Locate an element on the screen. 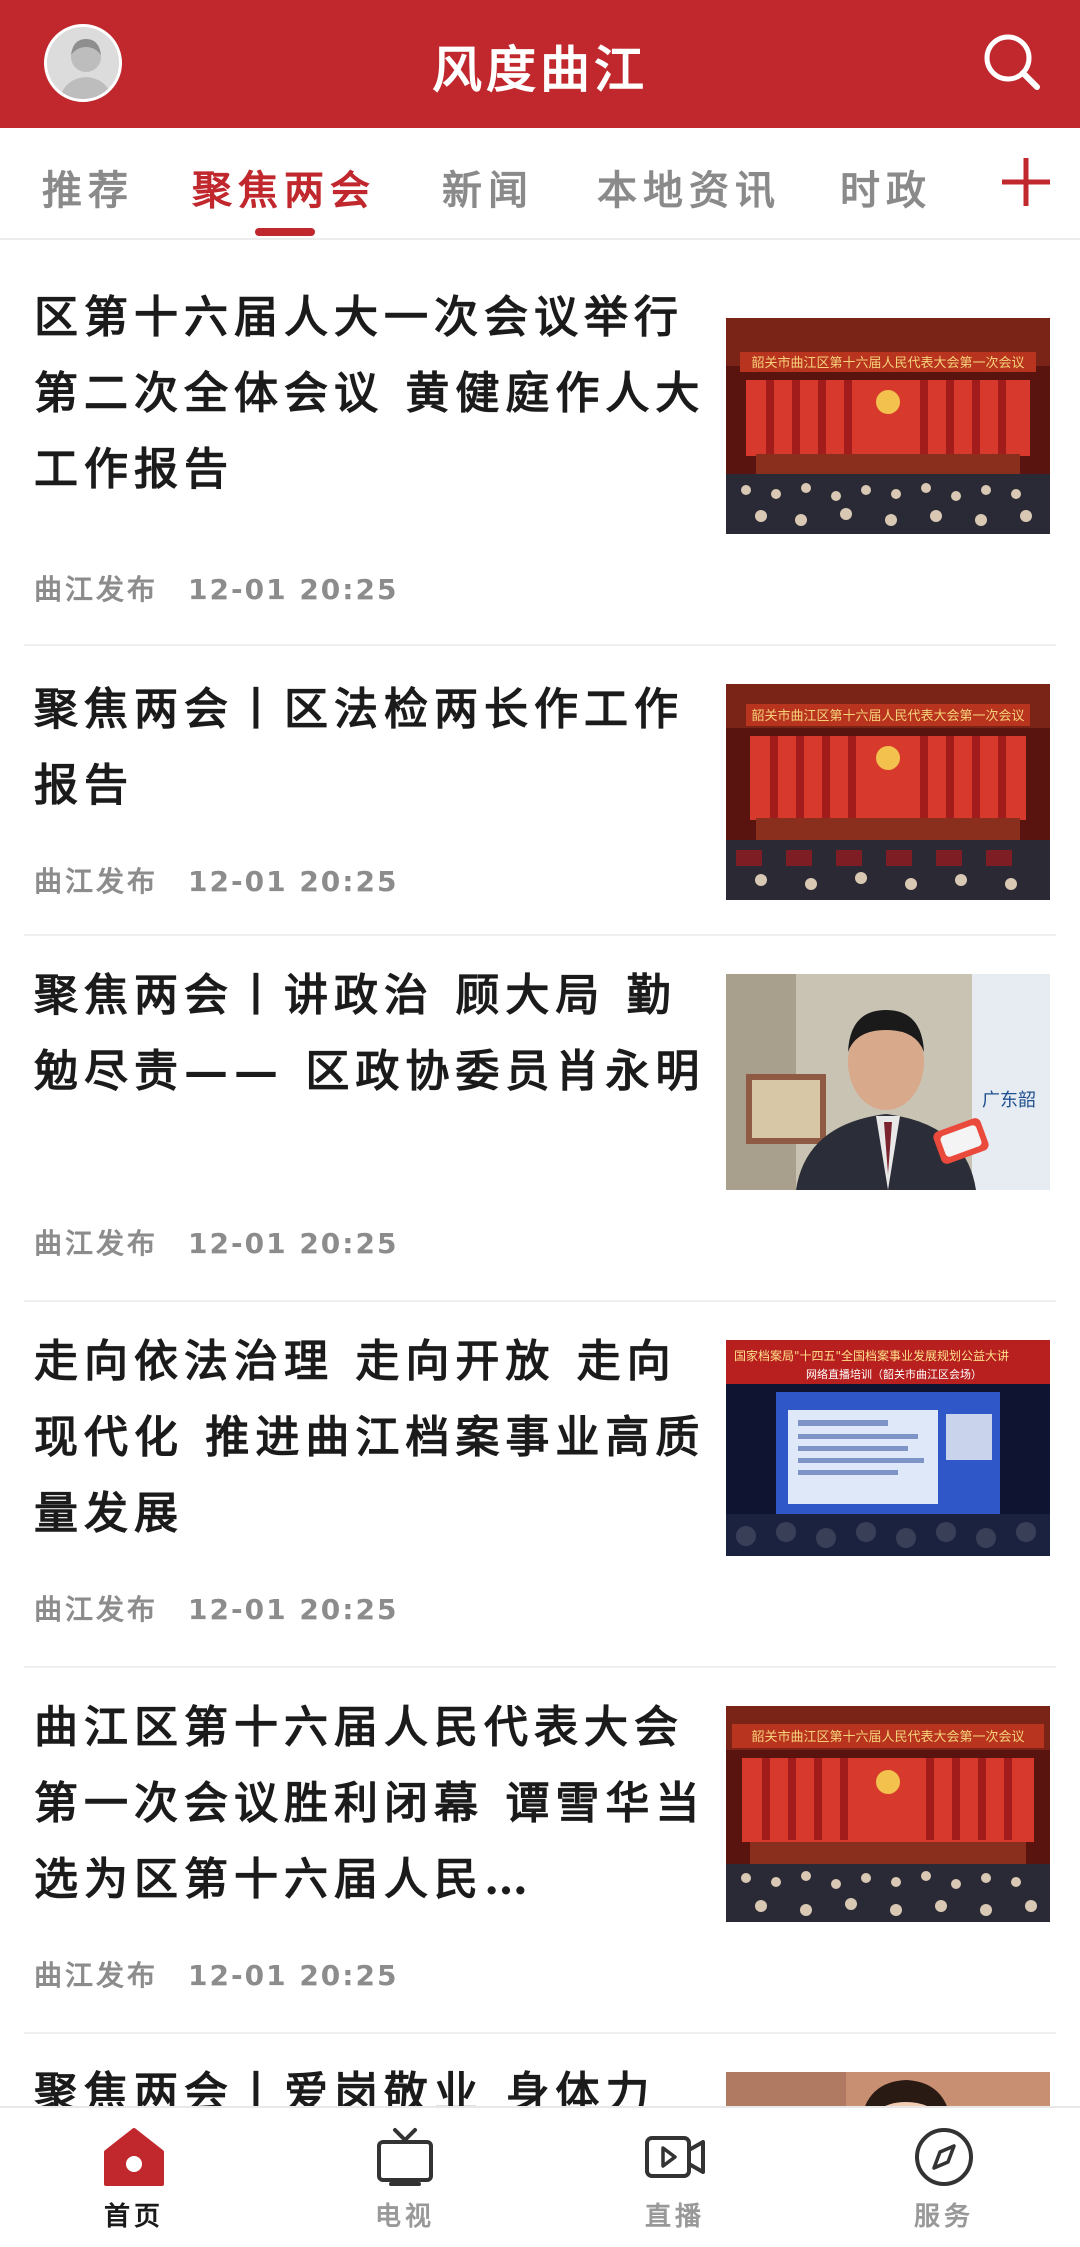 Image resolution: width=1080 pixels, height=2247 pixels. app-title: 风度曲江 is located at coordinates (540, 69).